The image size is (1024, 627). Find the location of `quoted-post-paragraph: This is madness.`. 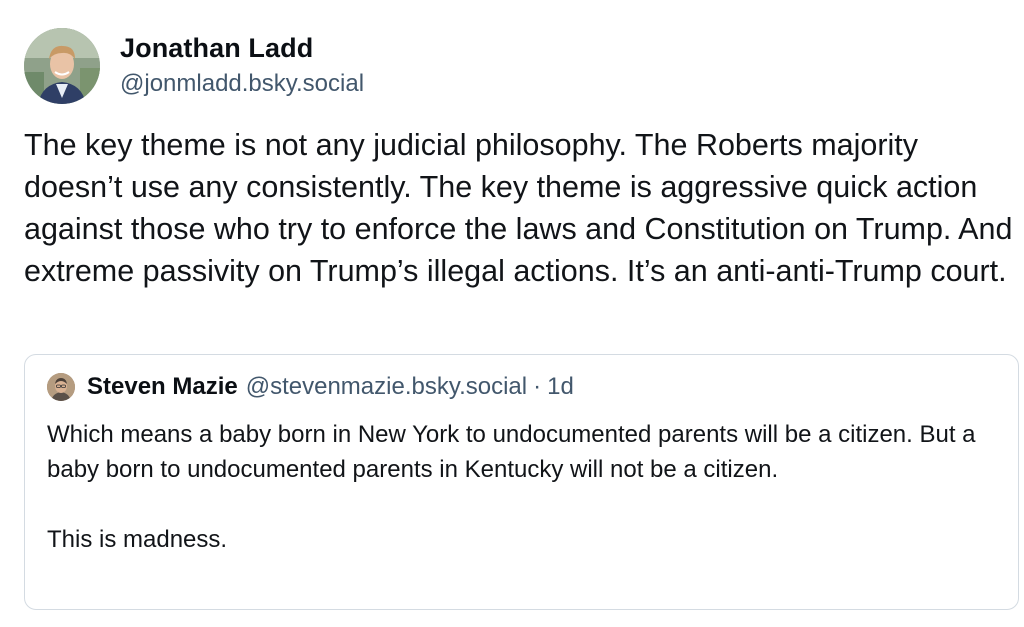

quoted-post-paragraph: This is madness. is located at coordinates (137, 539).